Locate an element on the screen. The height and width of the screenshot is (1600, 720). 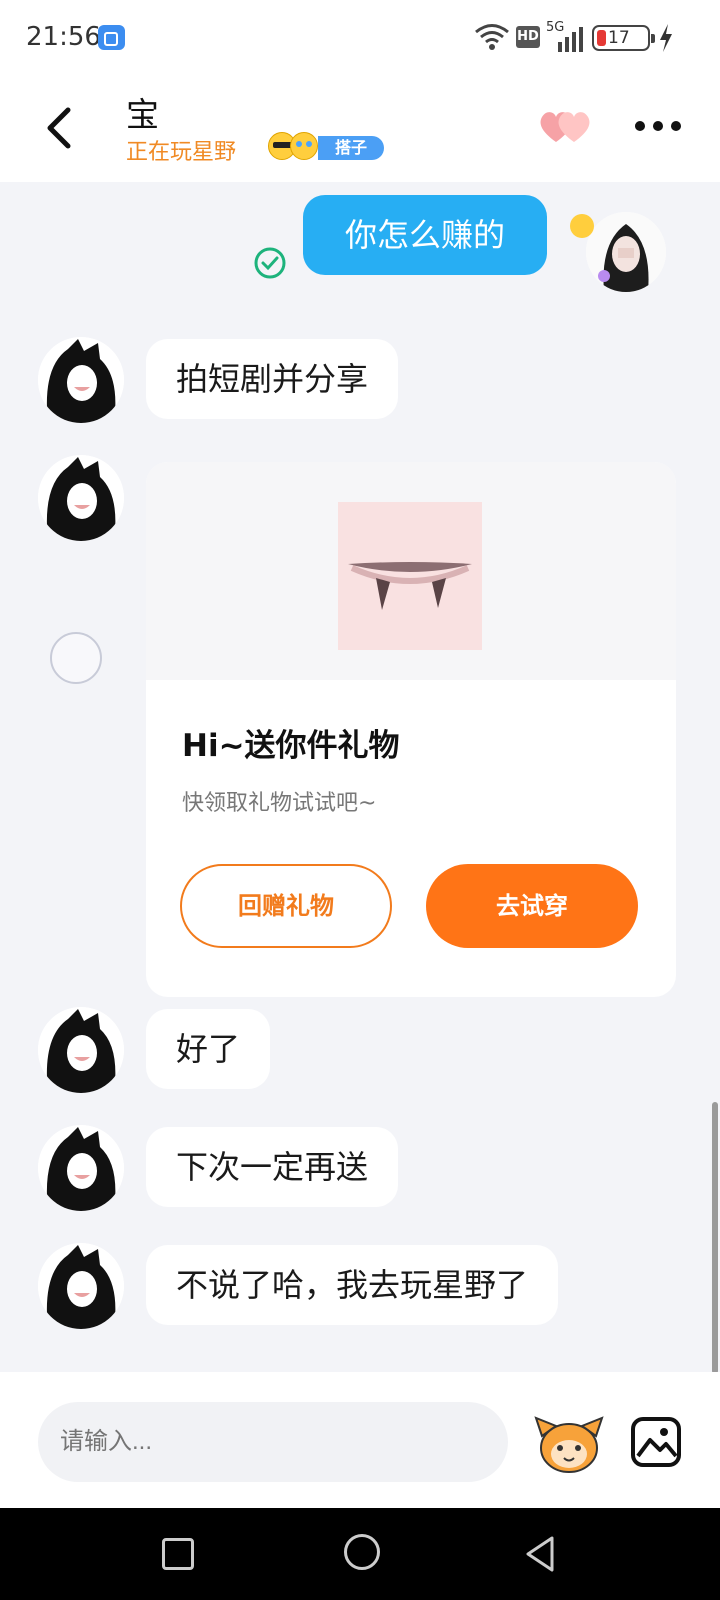
system-nav-bar is located at coordinates (360, 1554).